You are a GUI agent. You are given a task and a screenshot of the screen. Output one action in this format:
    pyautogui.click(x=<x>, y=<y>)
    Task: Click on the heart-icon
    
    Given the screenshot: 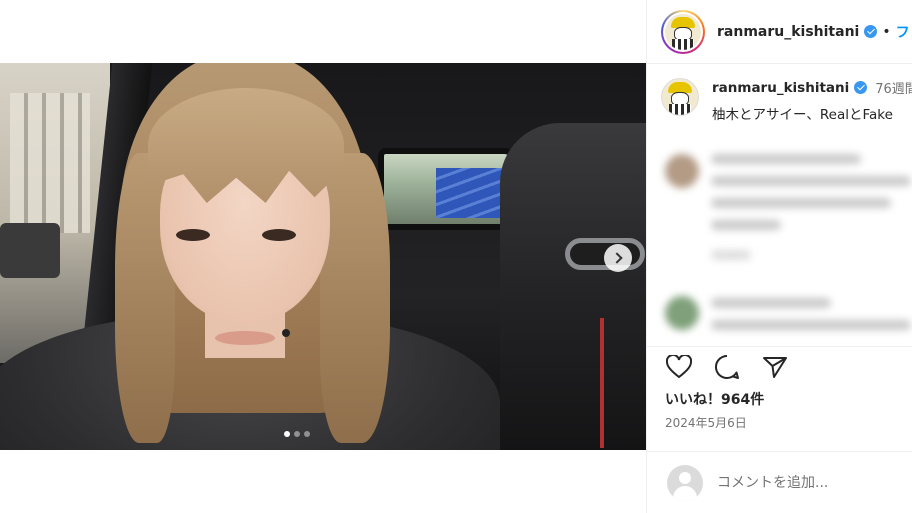 What is the action you would take?
    pyautogui.click(x=679, y=367)
    